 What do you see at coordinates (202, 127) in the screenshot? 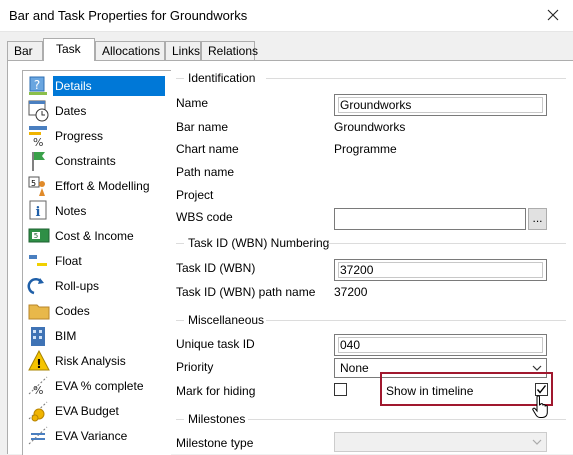
I see `bar-name-label: Bar name` at bounding box center [202, 127].